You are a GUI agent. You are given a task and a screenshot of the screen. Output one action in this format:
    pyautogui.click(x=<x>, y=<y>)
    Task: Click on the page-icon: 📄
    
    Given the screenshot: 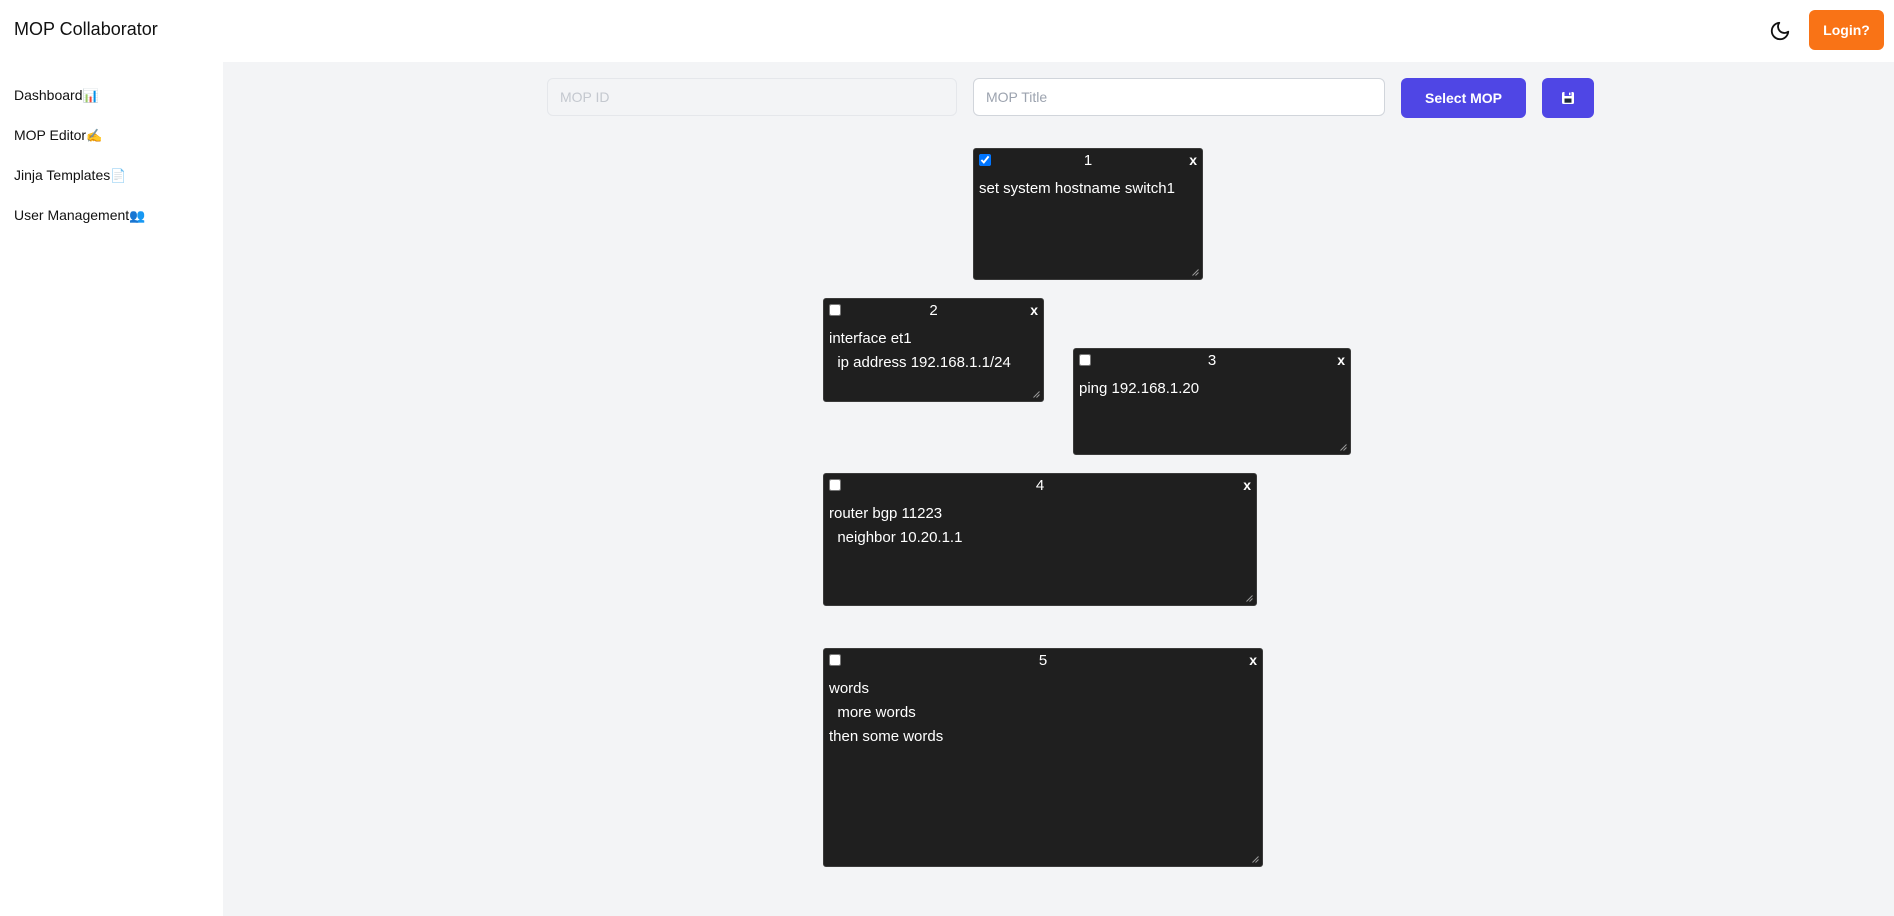 What is the action you would take?
    pyautogui.click(x=118, y=176)
    